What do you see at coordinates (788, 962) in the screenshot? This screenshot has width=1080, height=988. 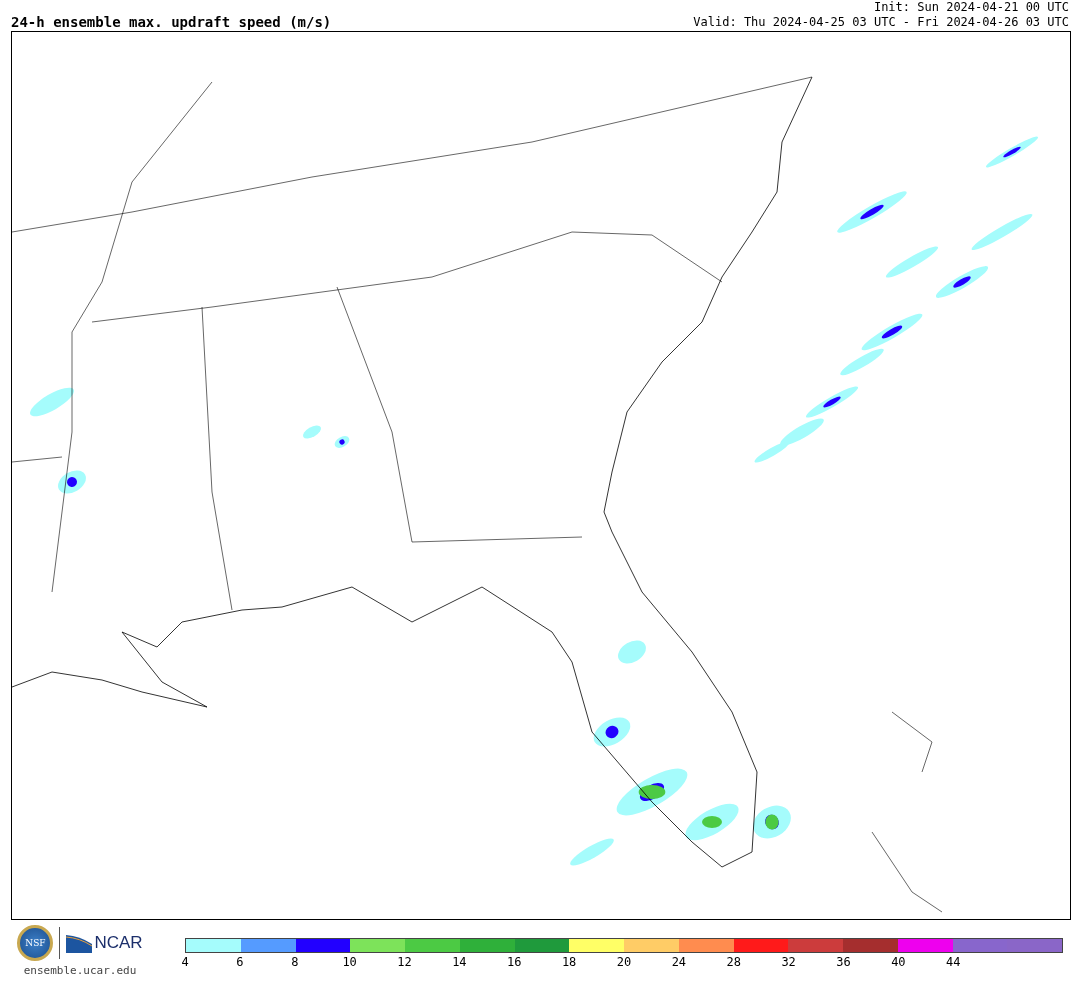 I see `tick-label: 32` at bounding box center [788, 962].